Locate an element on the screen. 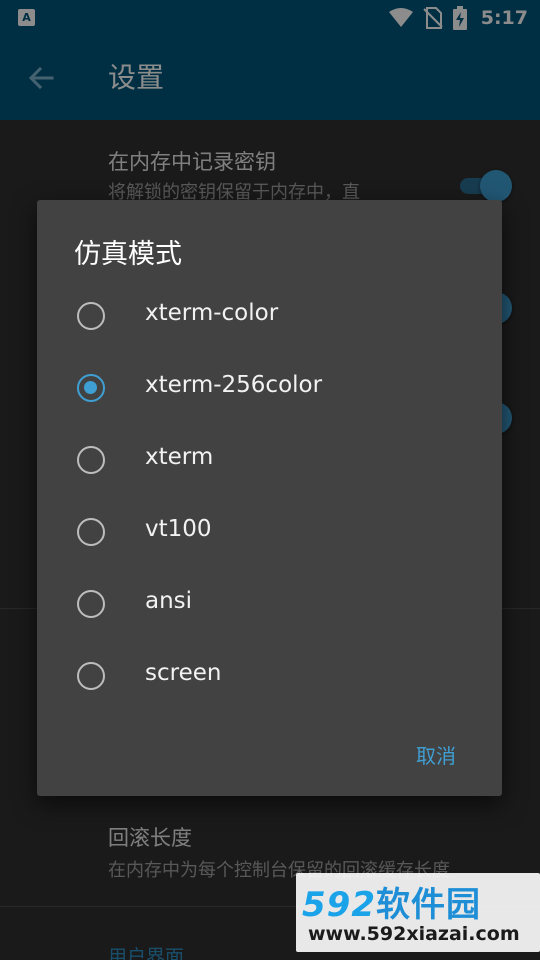 Image resolution: width=540 pixels, height=960 pixels. radio-label: xterm is located at coordinates (179, 457).